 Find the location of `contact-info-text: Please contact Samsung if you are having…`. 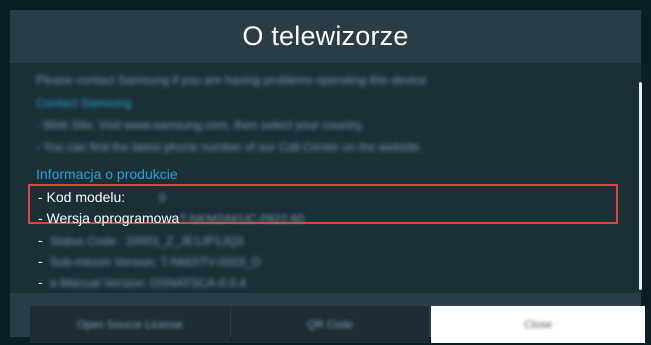

contact-info-text: Please contact Samsung if you are having… is located at coordinates (233, 80).